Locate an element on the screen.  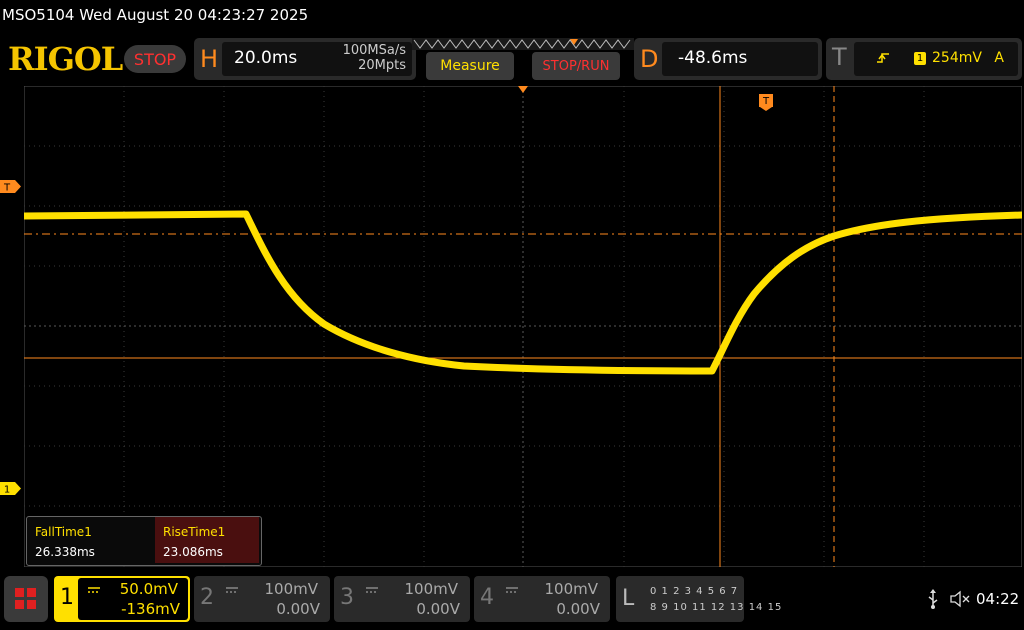
status-clock: 04:22 is located at coordinates (998, 599).